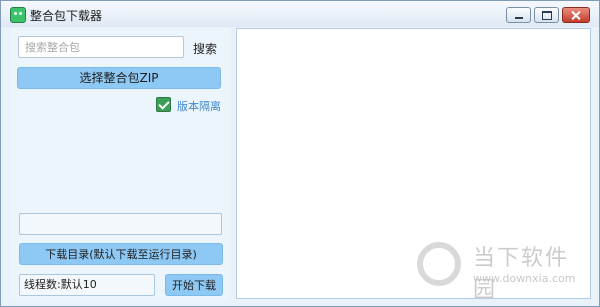  What do you see at coordinates (199, 106) in the screenshot?
I see `version-isolation-label: 版本隔离` at bounding box center [199, 106].